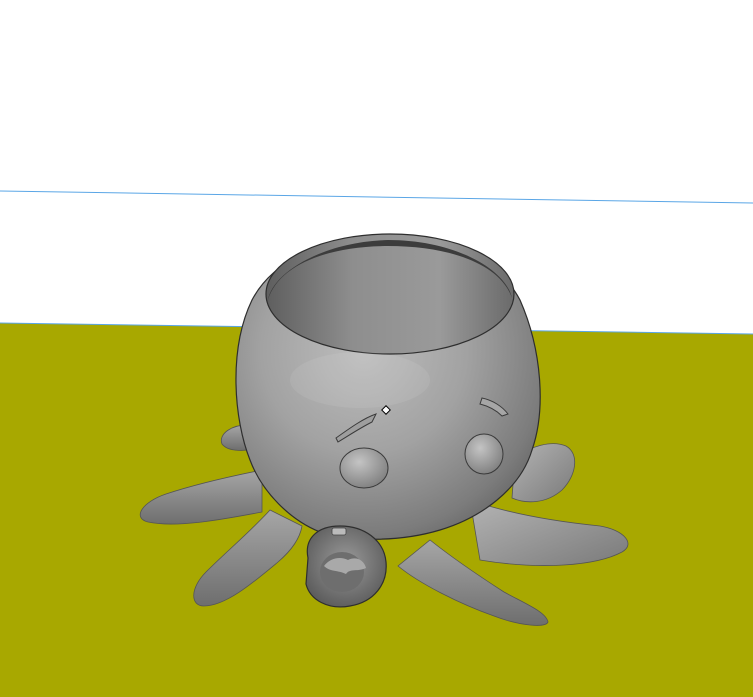 This screenshot has height=697, width=753. Describe the element at coordinates (484, 454) in the screenshot. I see `eye-right` at that location.